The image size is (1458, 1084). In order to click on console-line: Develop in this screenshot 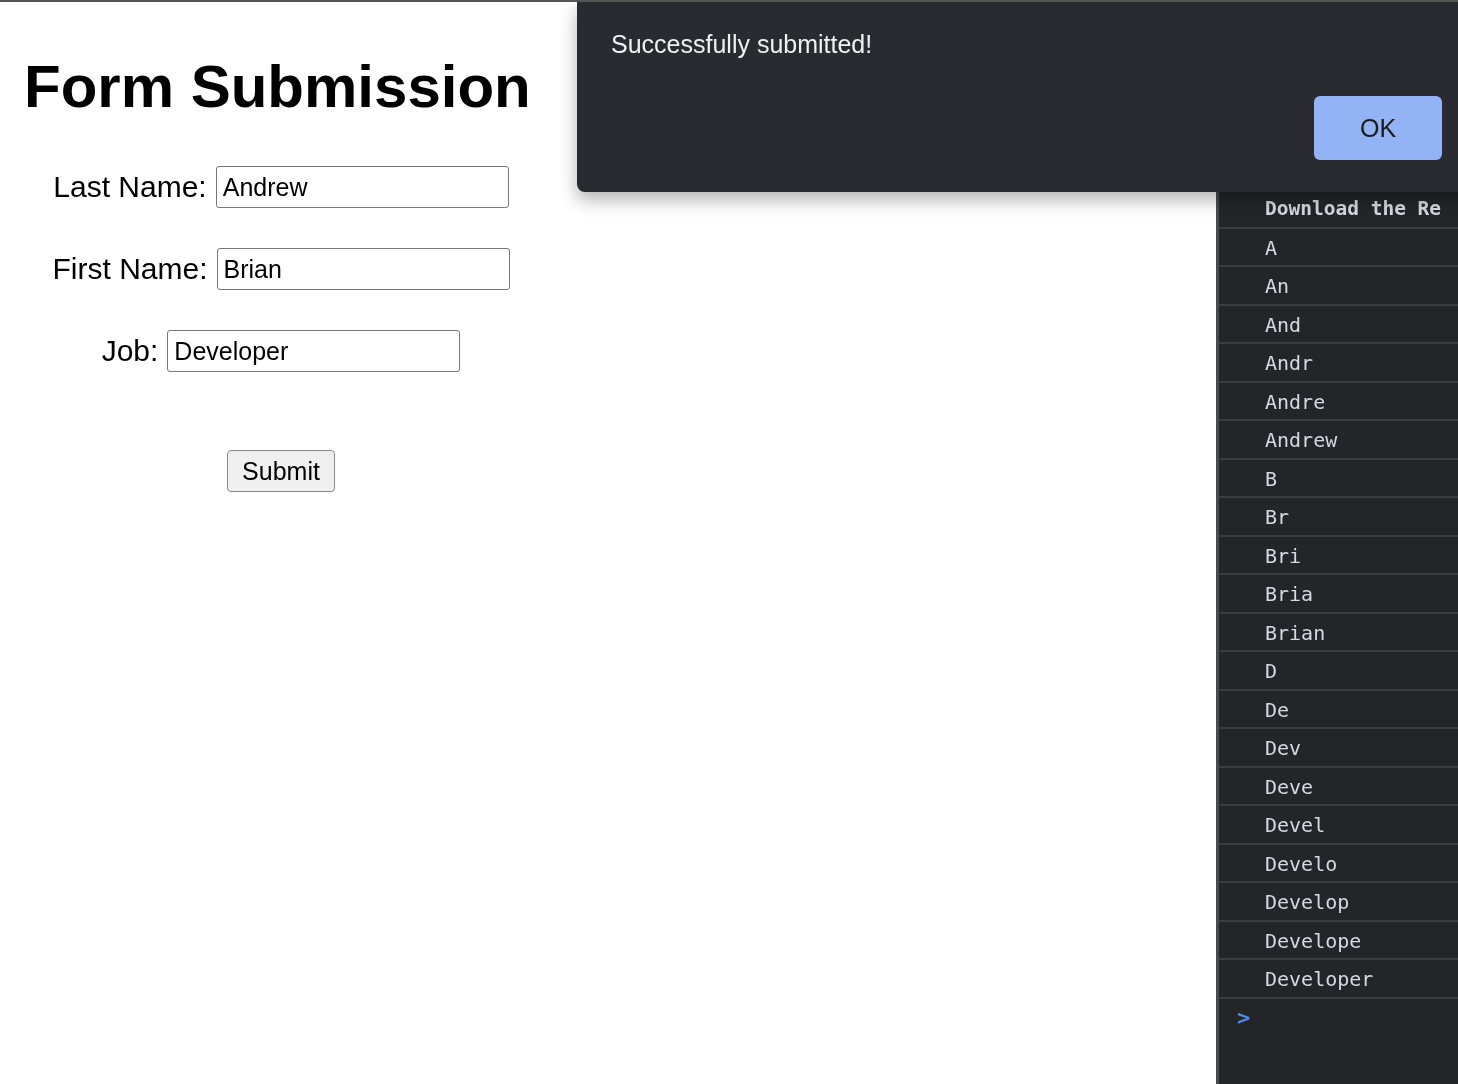, I will do `click(1338, 902)`.